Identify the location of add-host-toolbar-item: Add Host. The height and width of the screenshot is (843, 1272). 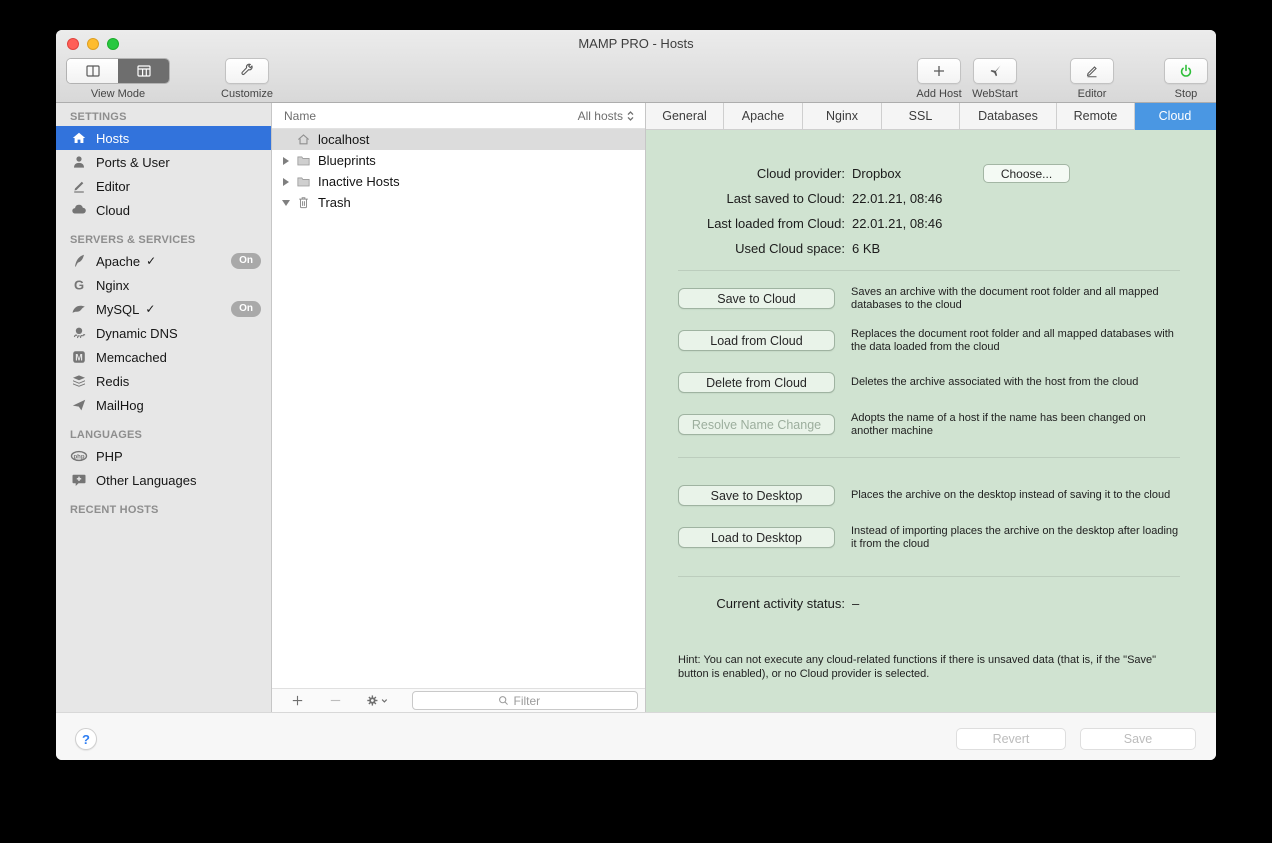
(939, 79).